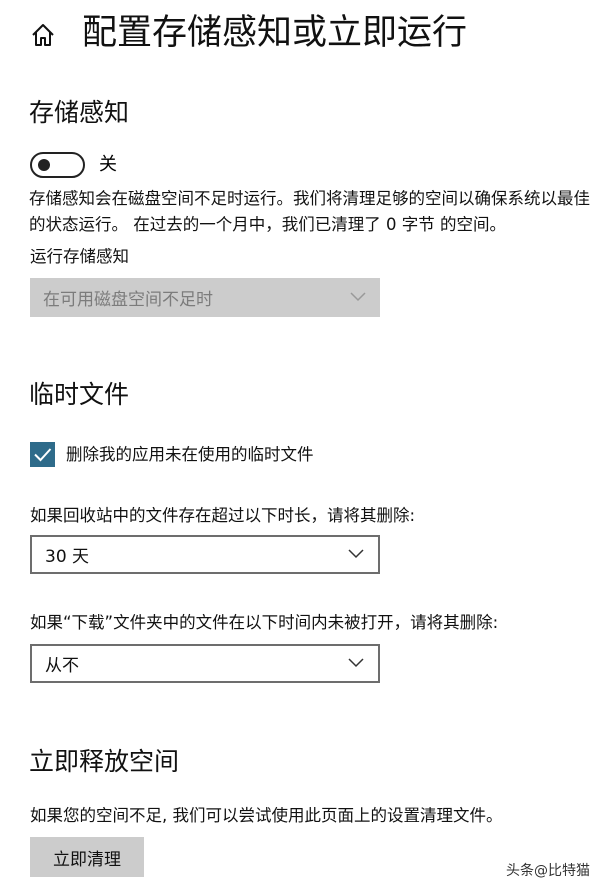  I want to click on watermark: 头条@比特猫, so click(548, 871).